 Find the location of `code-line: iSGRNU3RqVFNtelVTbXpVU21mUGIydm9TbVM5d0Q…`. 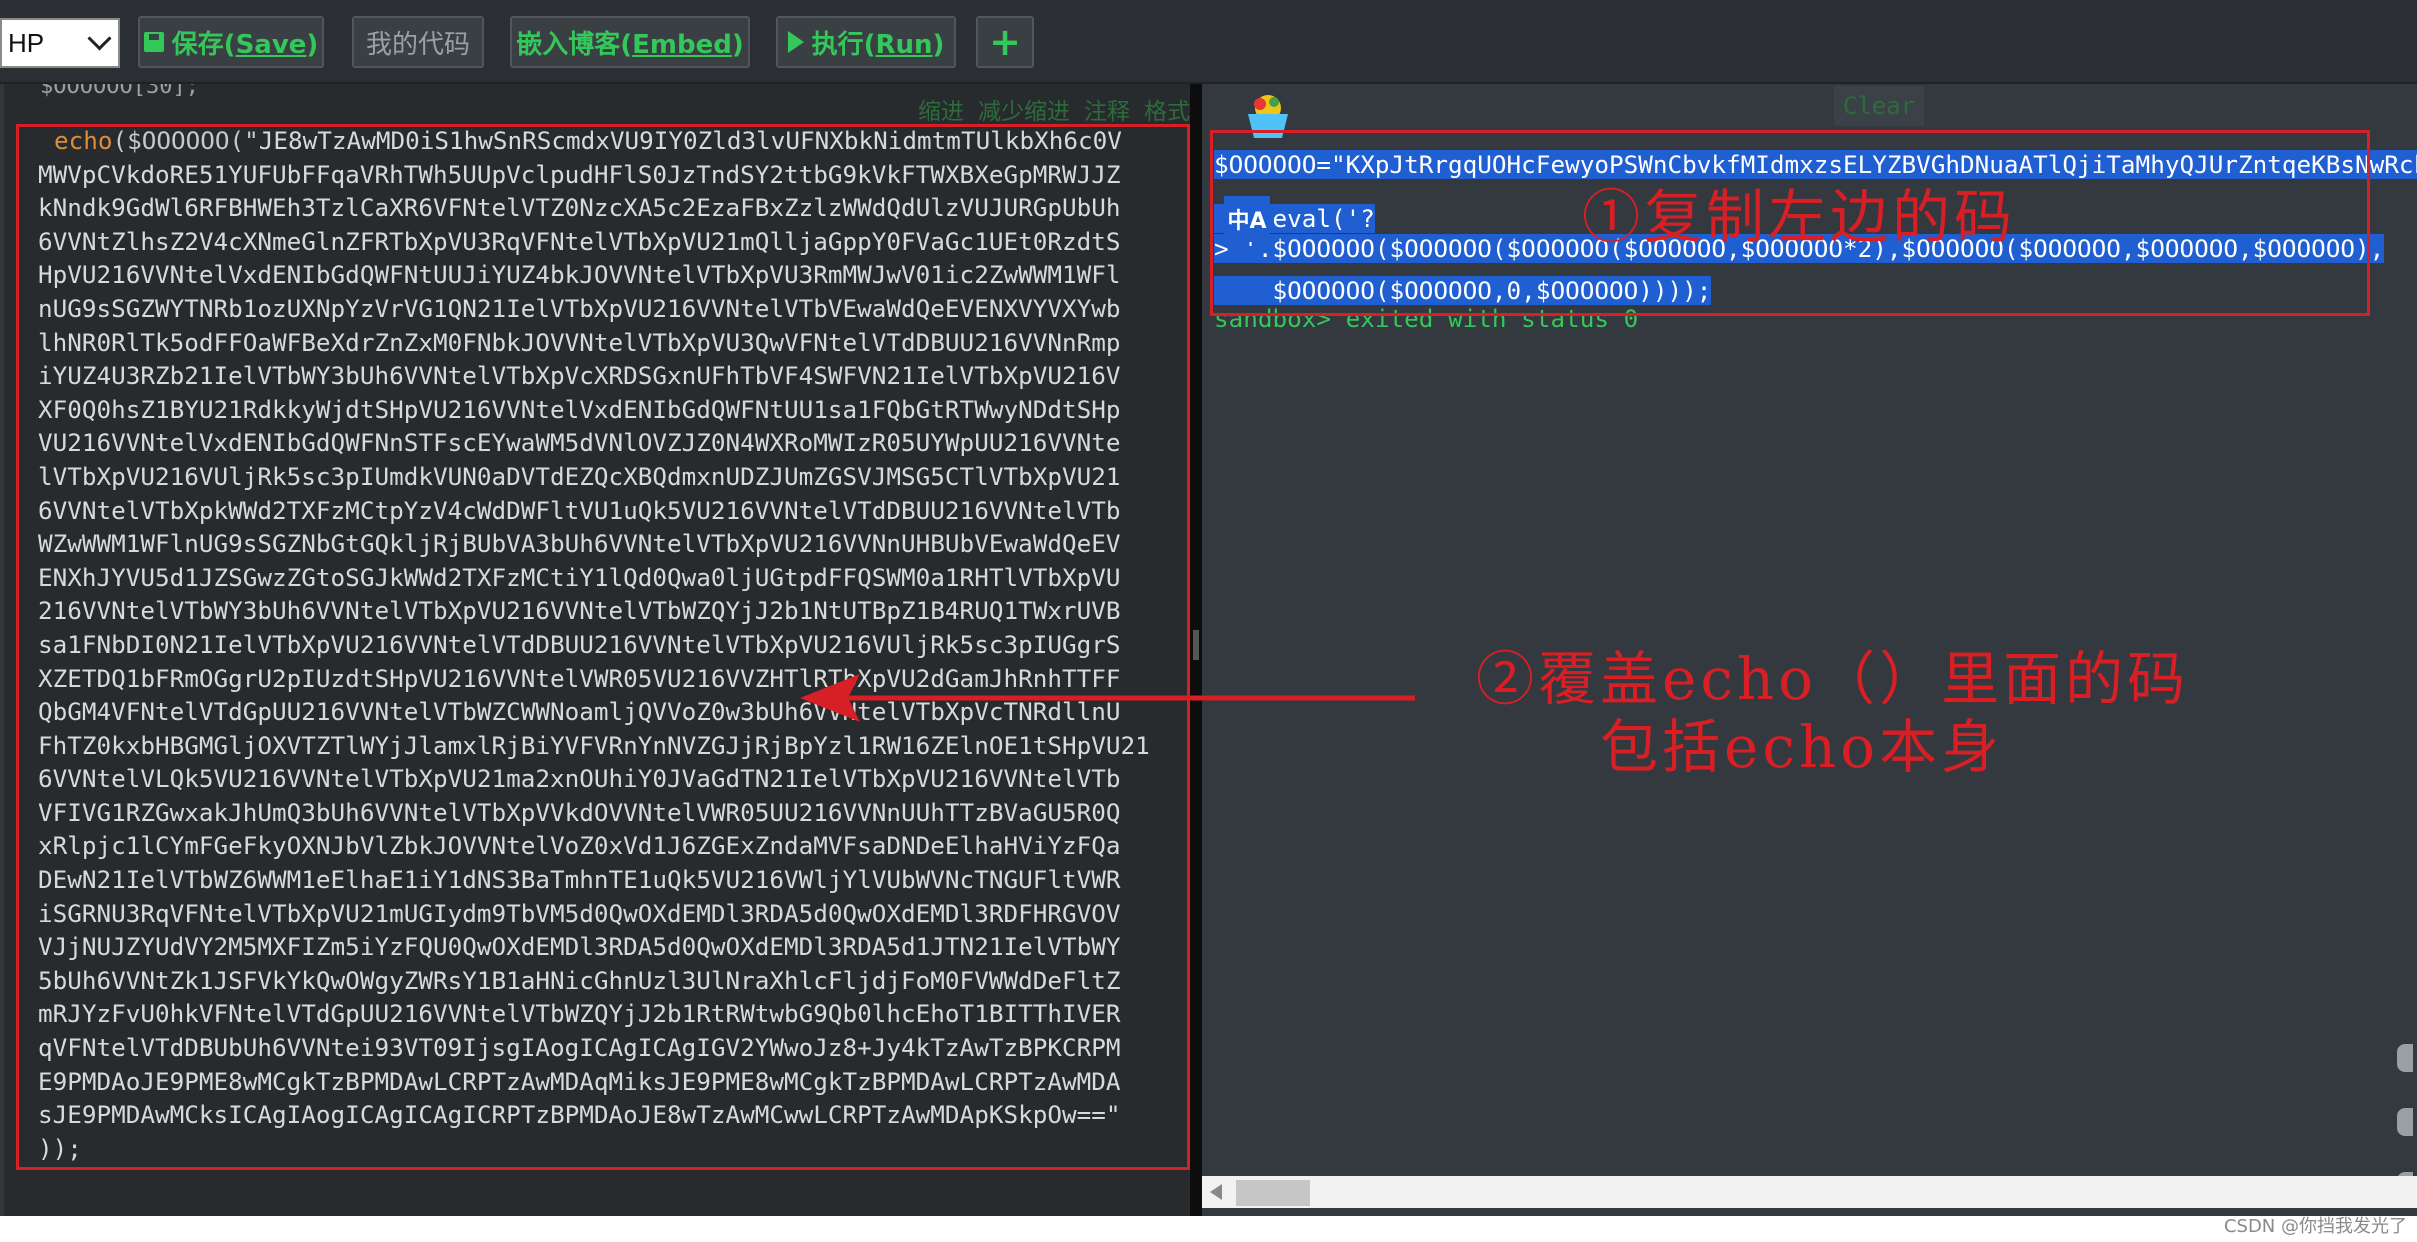

code-line: iSGRNU3RqVFNtelVTbXpVU21mUGIydm9TbVM5d0Q… is located at coordinates (579, 913).